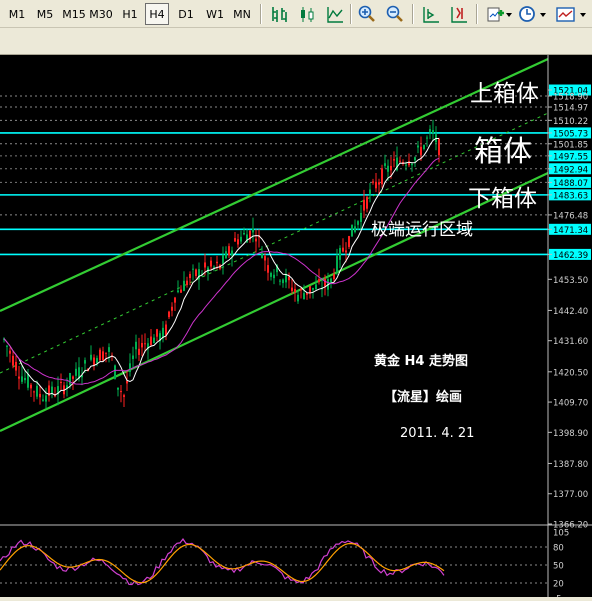 The width and height of the screenshot is (592, 601). I want to click on candlestick-chart-icon, so click(307, 14).